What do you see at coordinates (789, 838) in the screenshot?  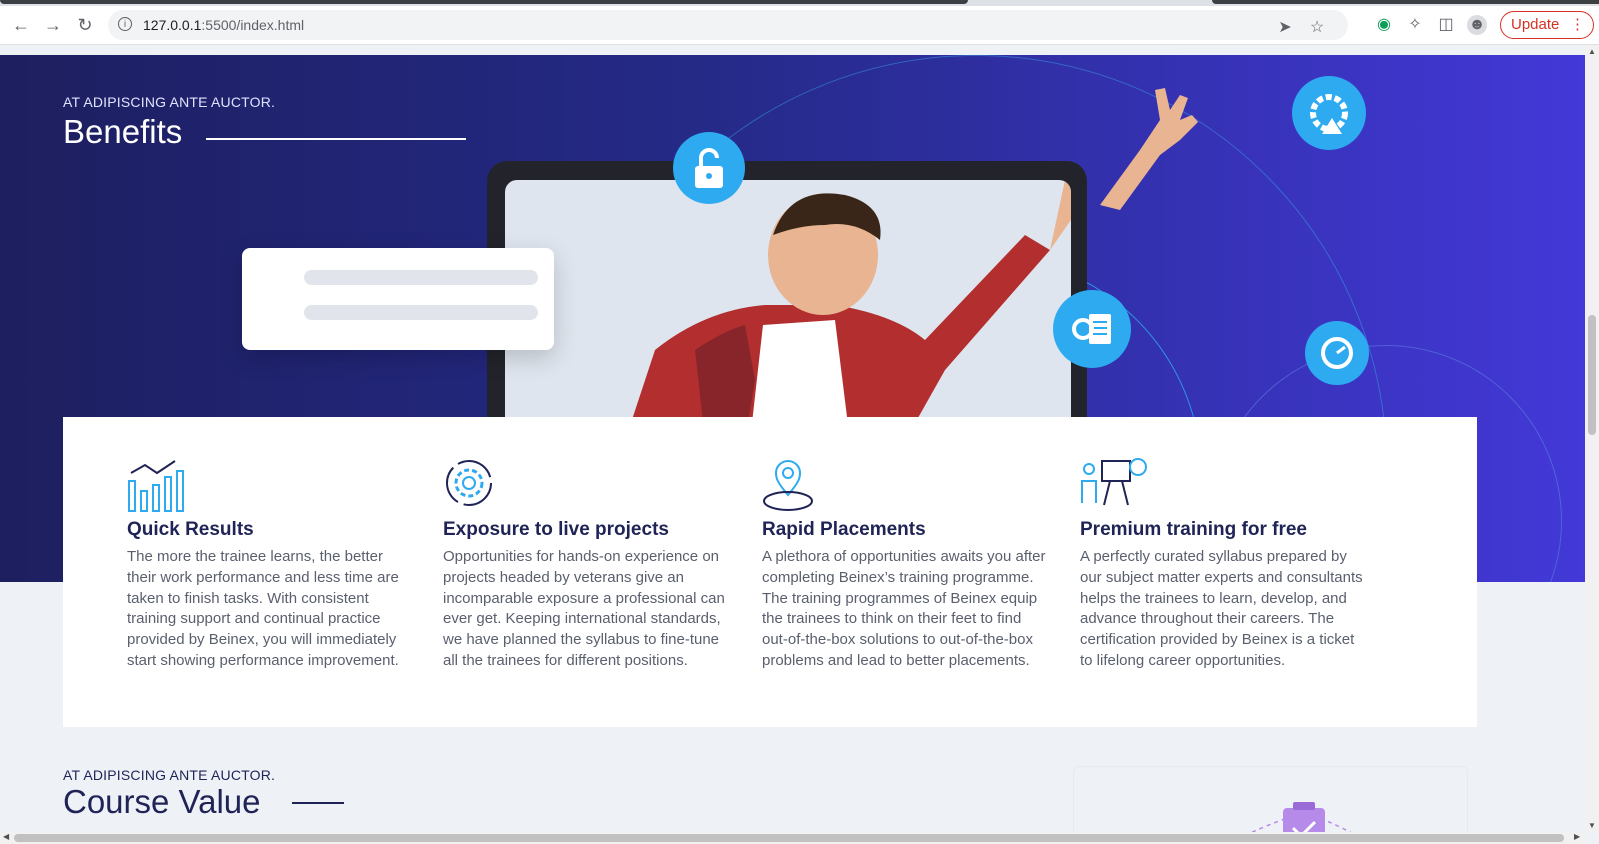 I see `horizontal-scroll-thumb` at bounding box center [789, 838].